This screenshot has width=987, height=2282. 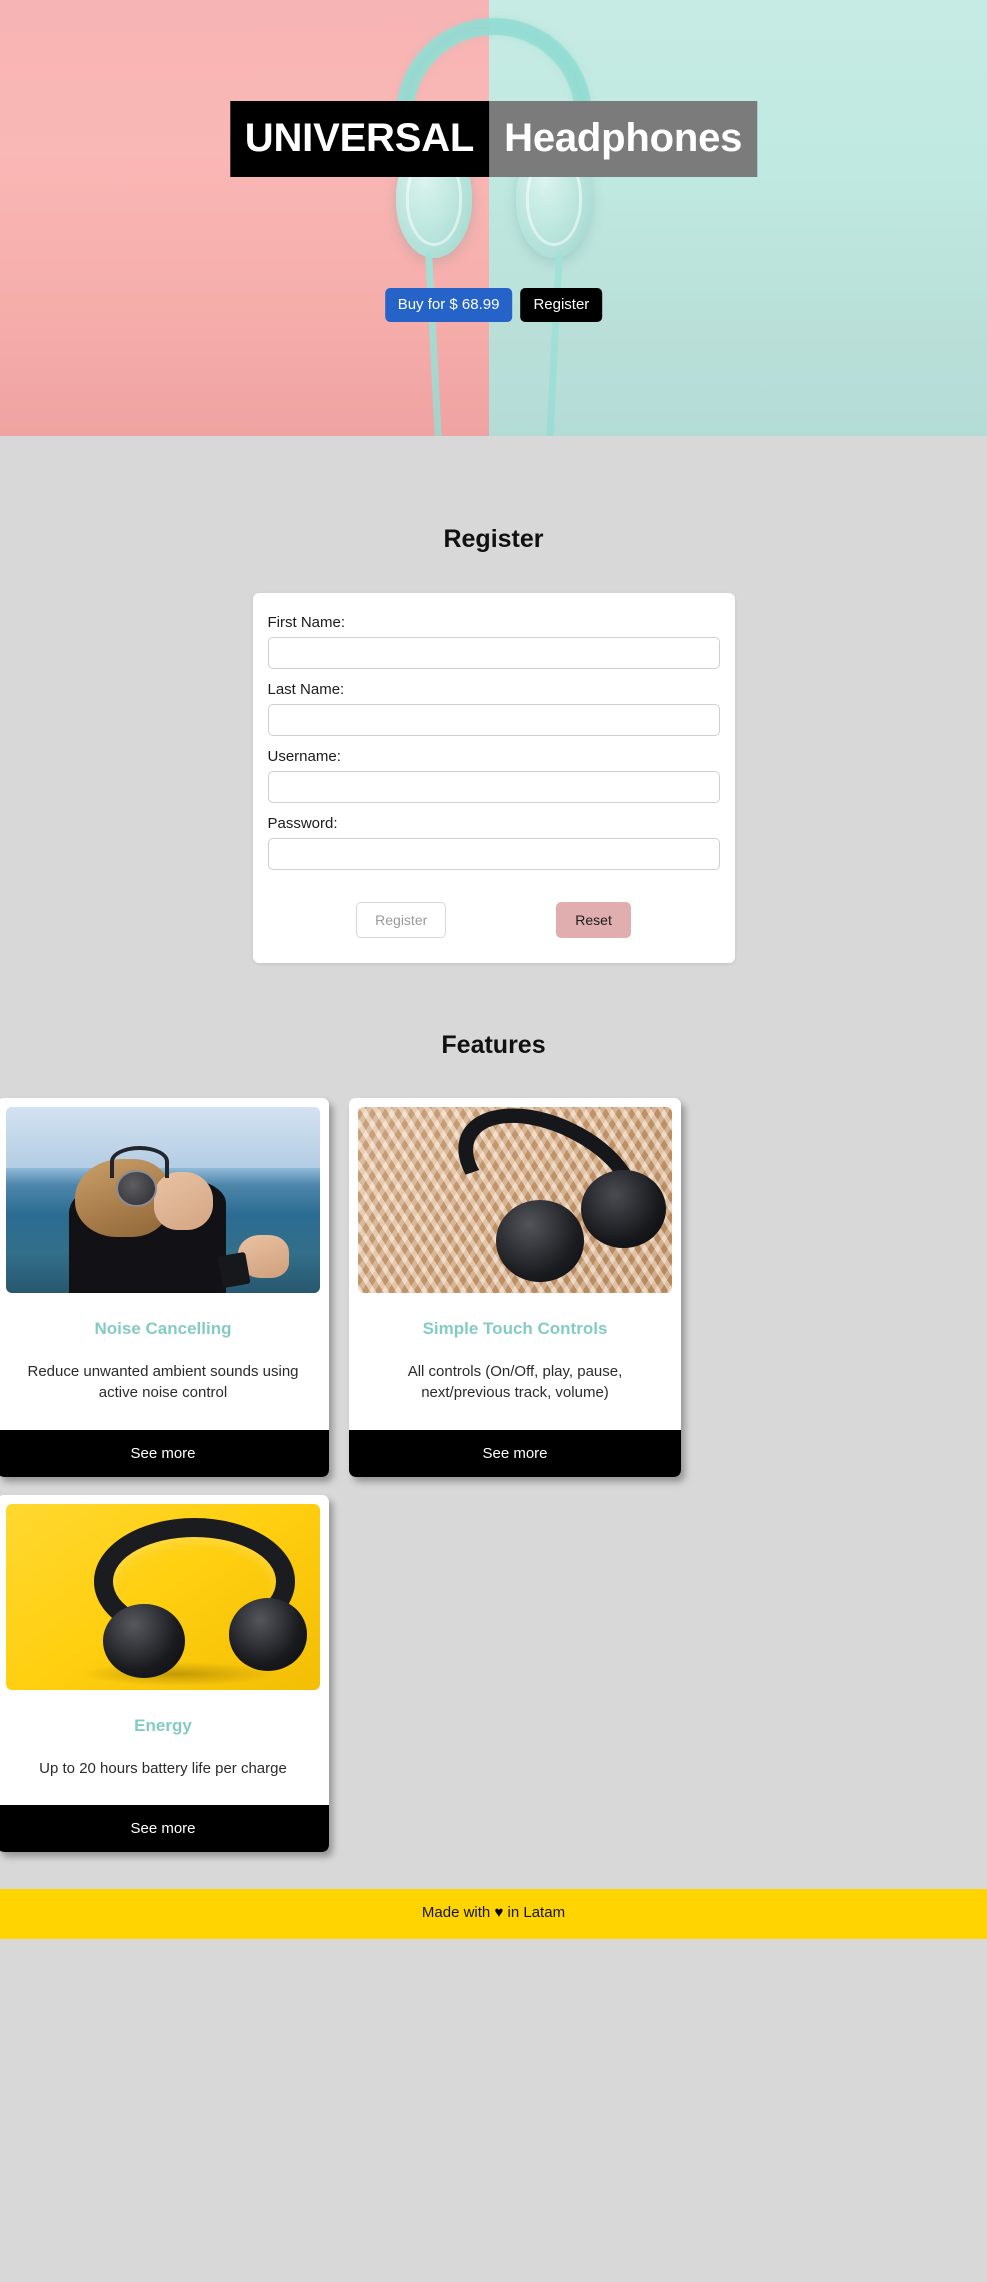 I want to click on last-name-label: Last Name:, so click(x=306, y=689).